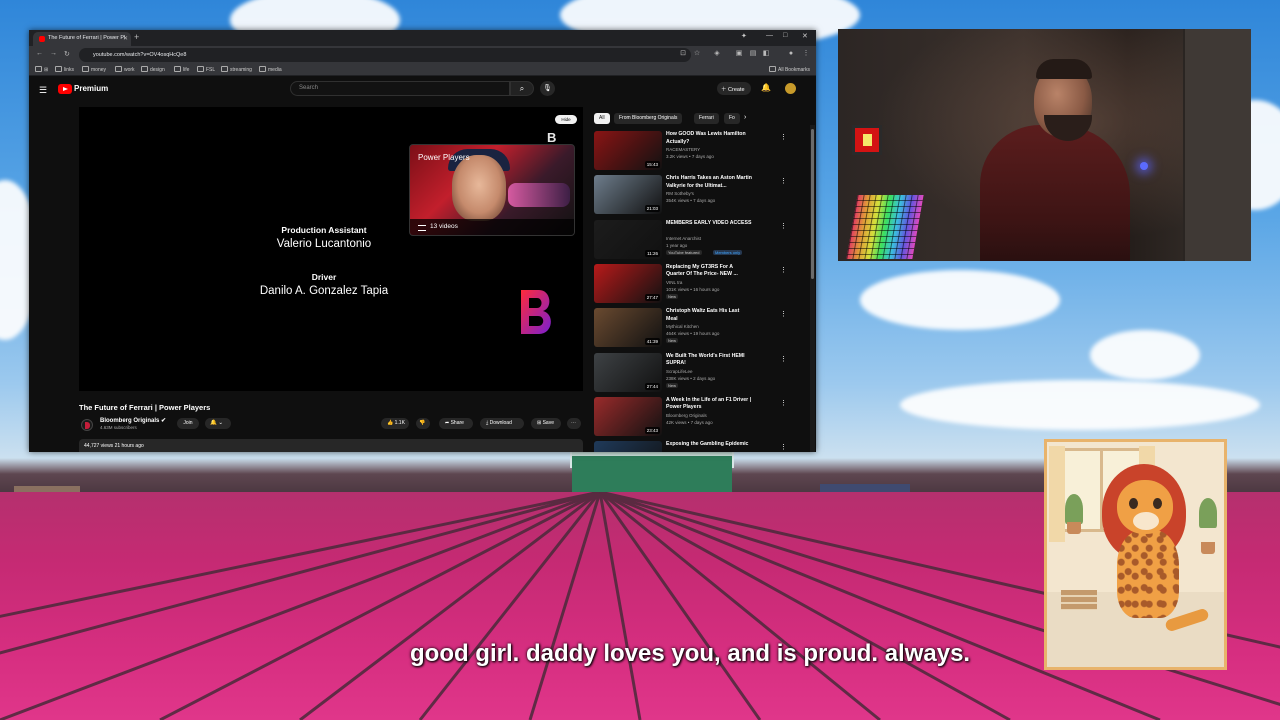  Describe the element at coordinates (492, 190) in the screenshot. I see `playlist-card: Power Players 13 videos` at that location.